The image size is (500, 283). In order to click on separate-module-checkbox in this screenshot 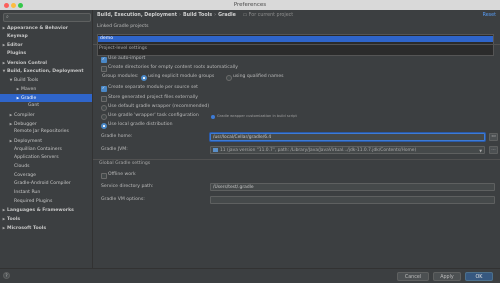, I will do `click(104, 88)`.